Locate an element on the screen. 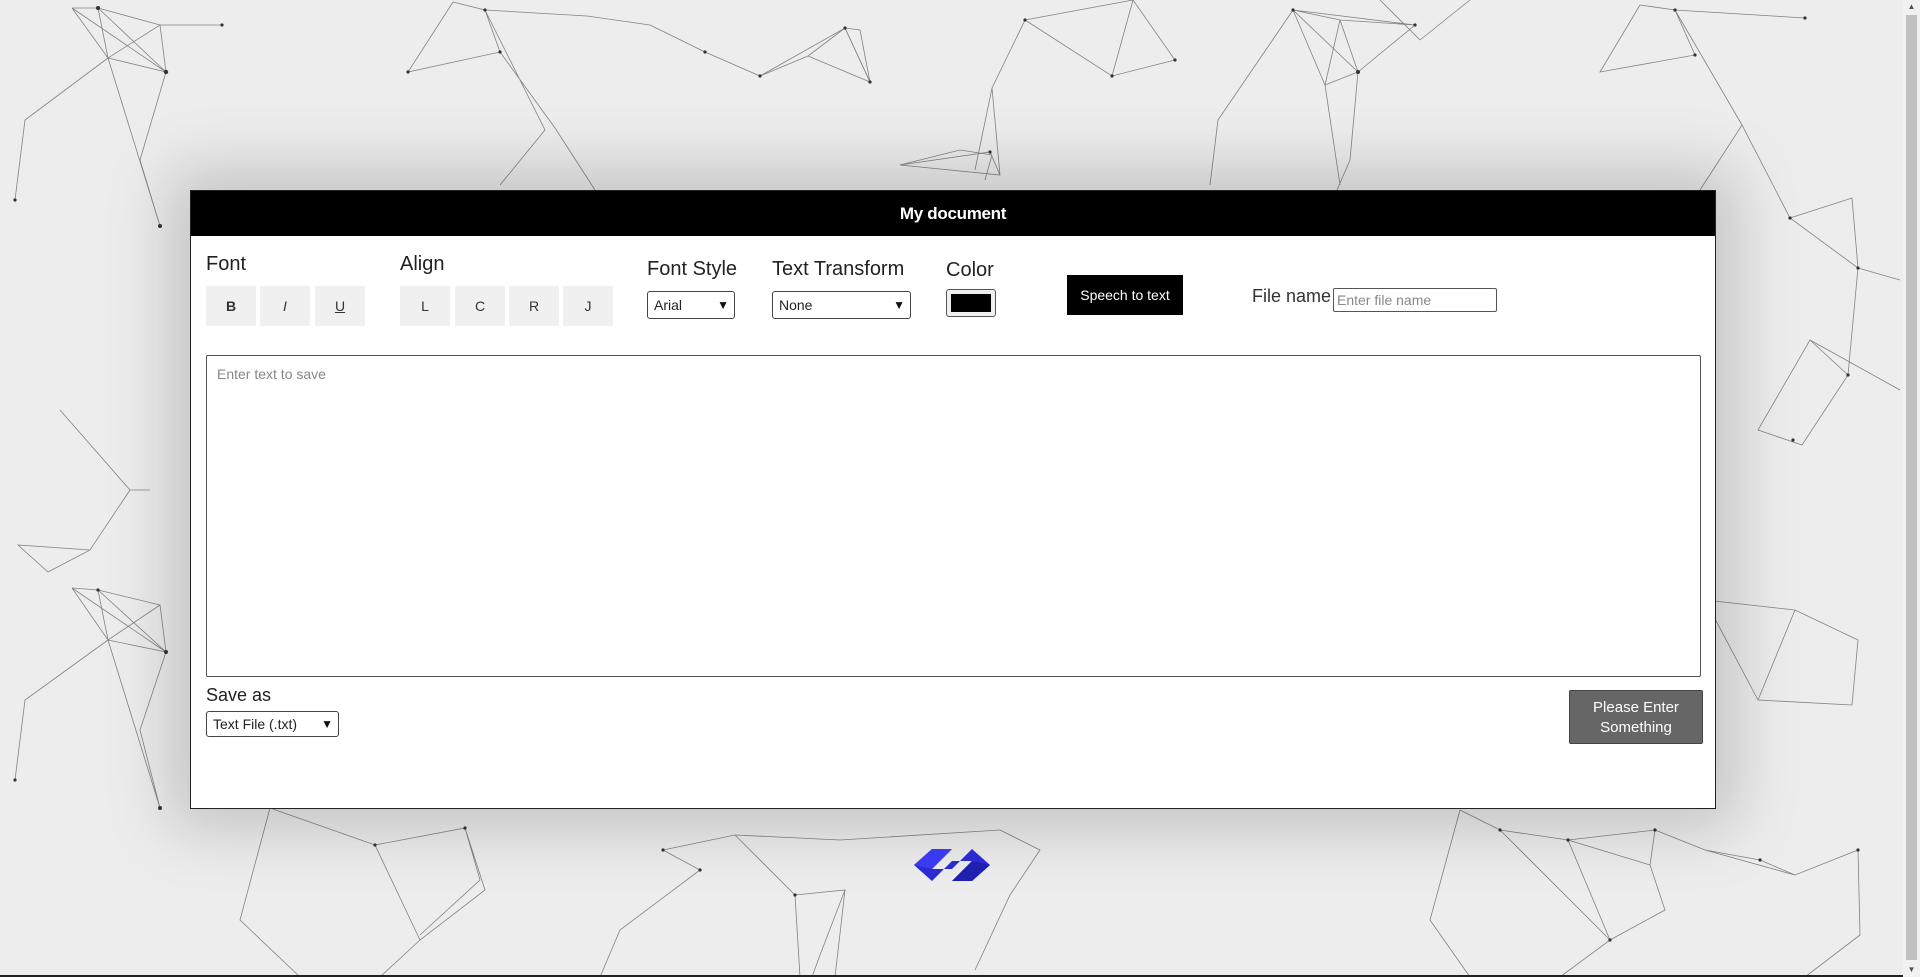 Image resolution: width=1920 pixels, height=977 pixels. bold-button: B is located at coordinates (231, 306).